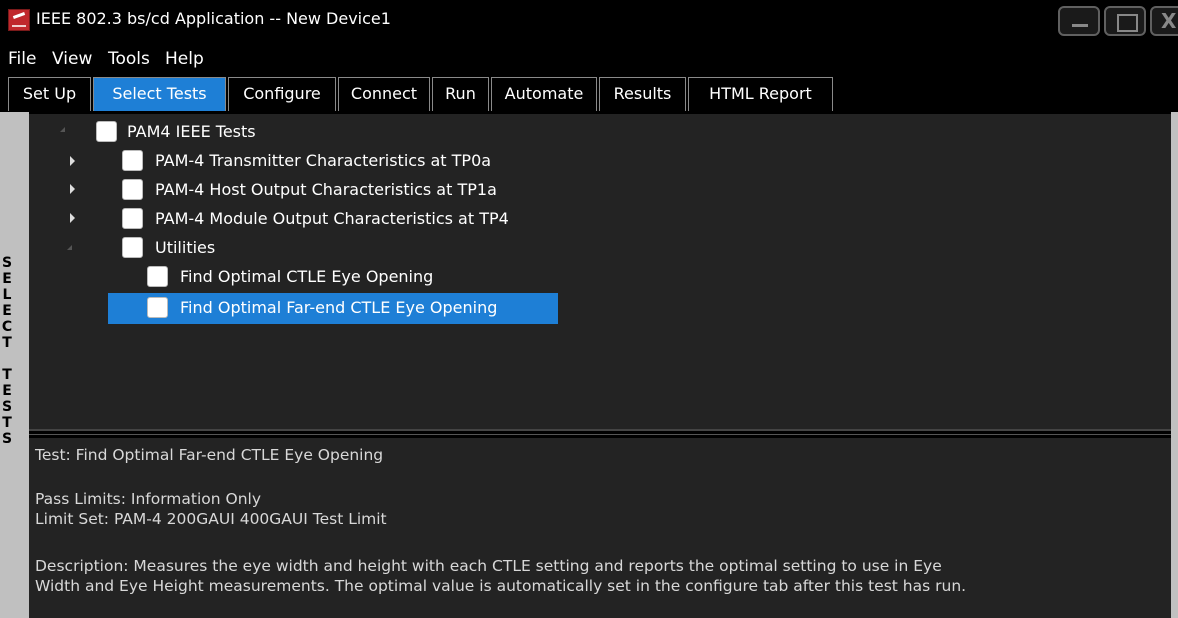 Image resolution: width=1178 pixels, height=618 pixels. Describe the element at coordinates (159, 94) in the screenshot. I see `tab-select-tests: Select Tests` at that location.